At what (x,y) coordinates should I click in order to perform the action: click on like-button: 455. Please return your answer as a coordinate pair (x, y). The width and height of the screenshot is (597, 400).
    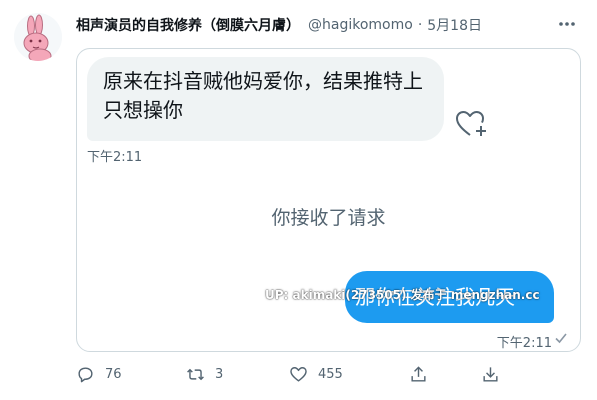
    Looking at the image, I should click on (316, 374).